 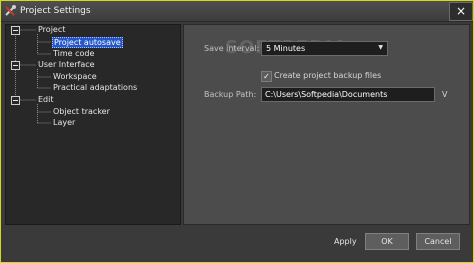 What do you see at coordinates (286, 48) in the screenshot?
I see `save-interval-value: 5 Minutes` at bounding box center [286, 48].